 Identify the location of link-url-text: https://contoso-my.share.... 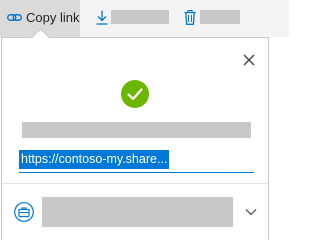
(94, 159).